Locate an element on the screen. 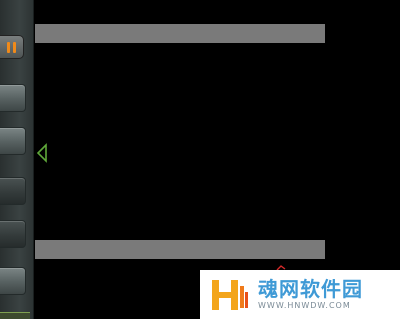 This screenshot has height=319, width=400. watermark-text: 魂网软件园 WWW.HNWDW.COM is located at coordinates (310, 294).